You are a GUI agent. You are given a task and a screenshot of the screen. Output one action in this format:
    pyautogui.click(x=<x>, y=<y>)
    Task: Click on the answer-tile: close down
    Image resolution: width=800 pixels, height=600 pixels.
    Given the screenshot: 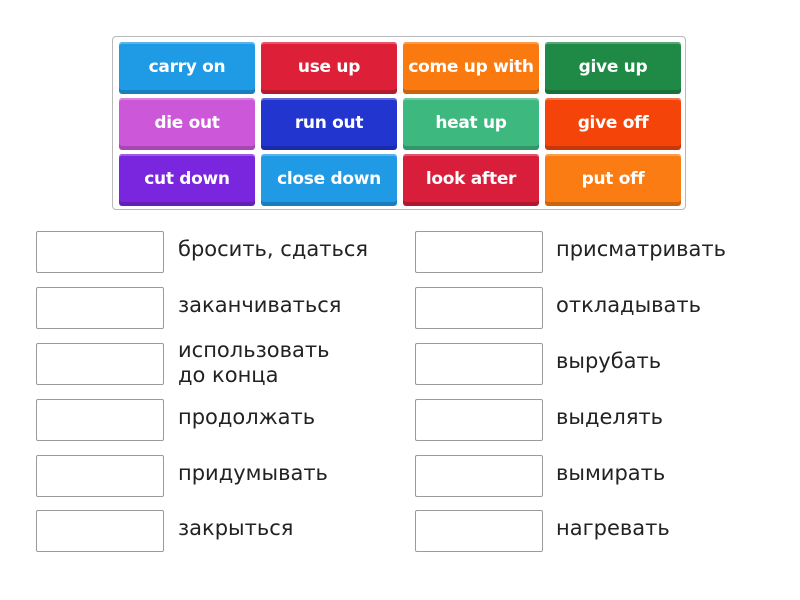 What is the action you would take?
    pyautogui.click(x=329, y=180)
    